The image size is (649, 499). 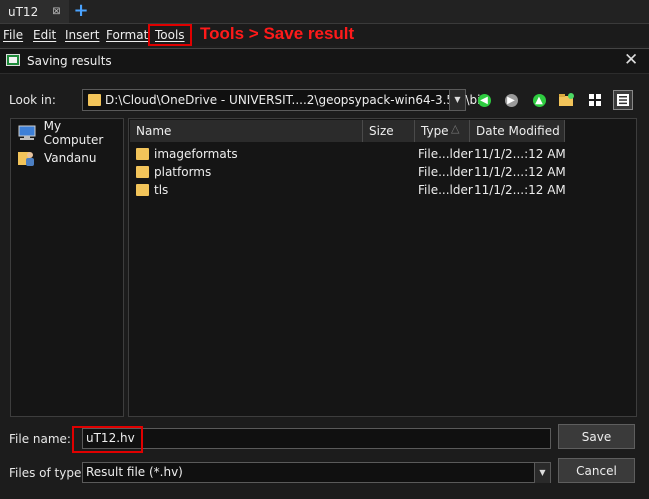 What do you see at coordinates (196, 154) in the screenshot?
I see `file-name: imageformats` at bounding box center [196, 154].